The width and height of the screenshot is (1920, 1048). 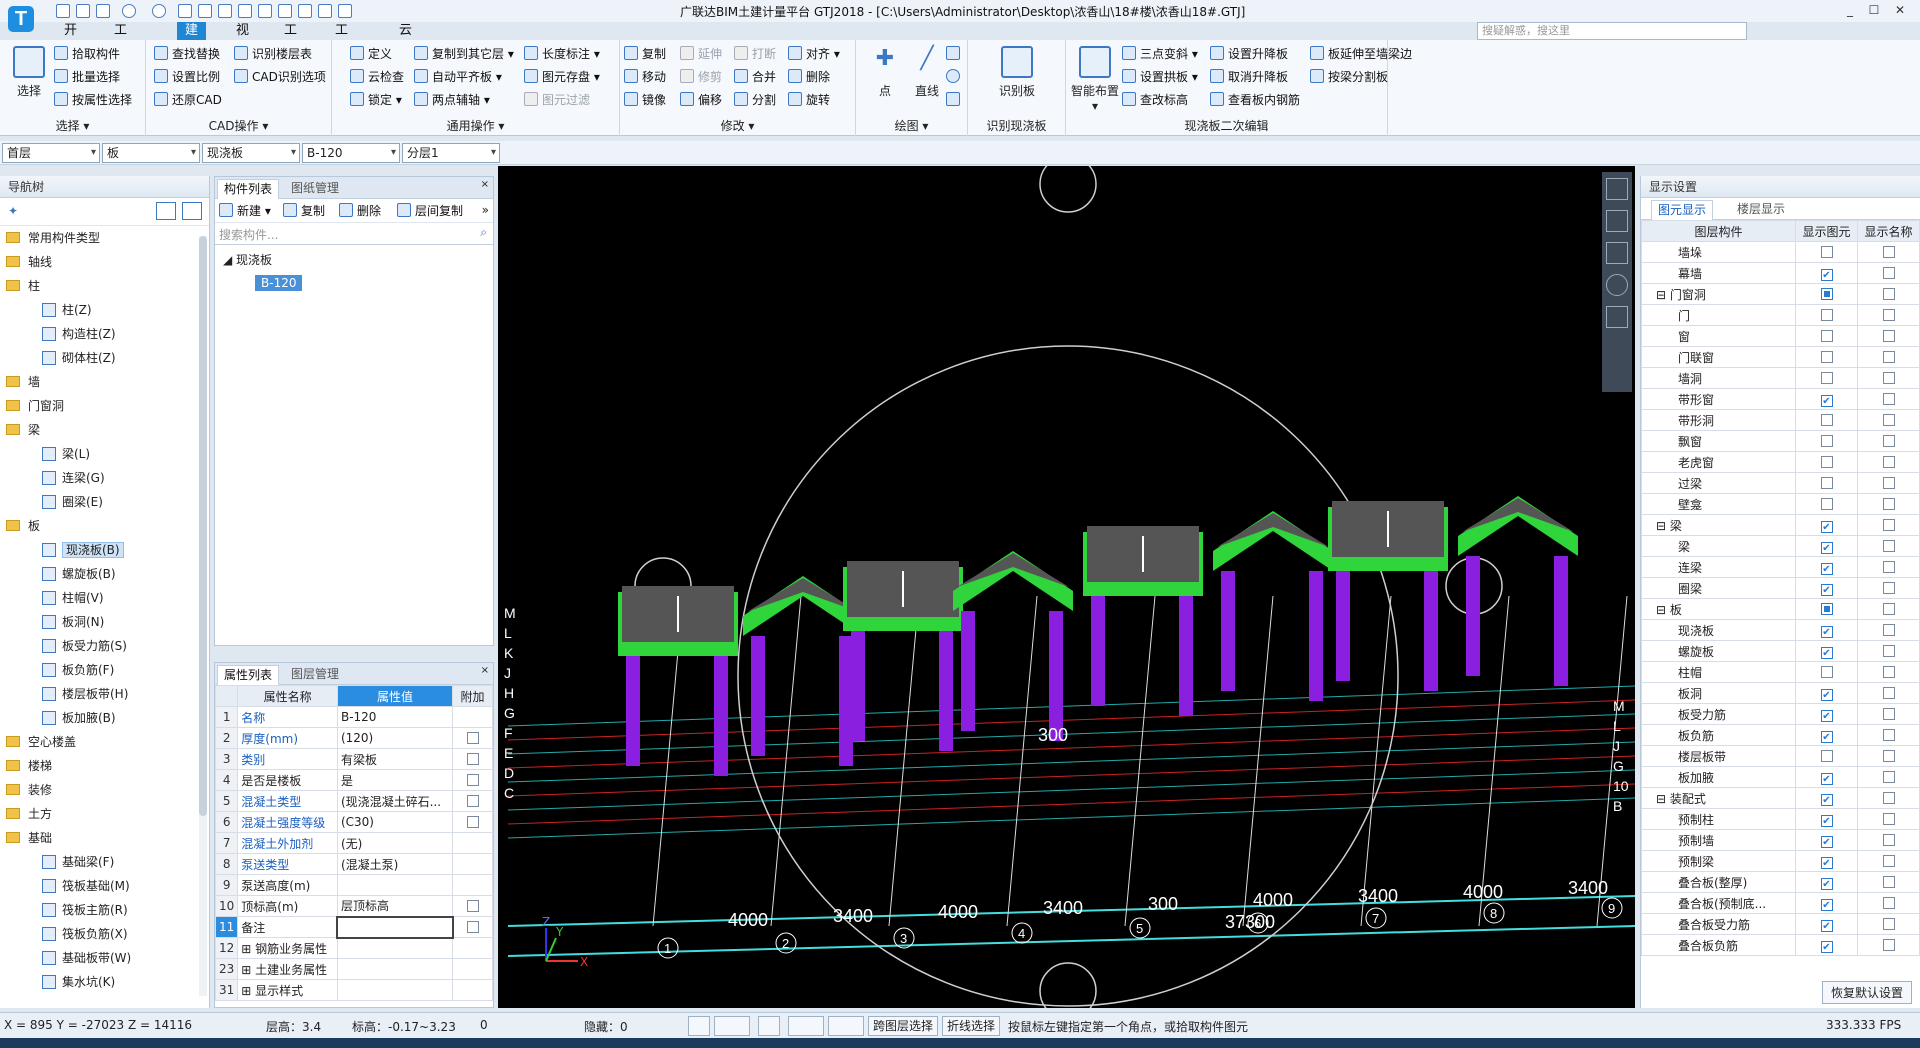 What do you see at coordinates (1617, 285) in the screenshot?
I see `refresh-icon` at bounding box center [1617, 285].